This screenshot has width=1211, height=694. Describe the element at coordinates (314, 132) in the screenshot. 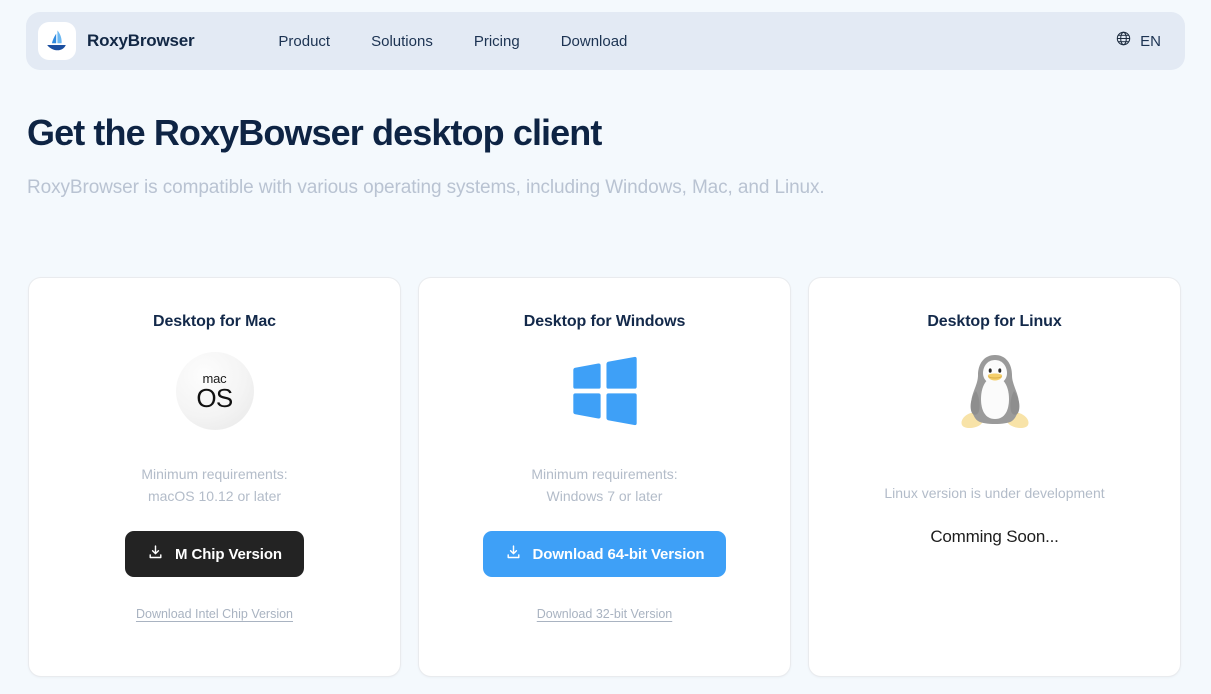

I see `page-title: Get the RoxyBowser desktop client` at that location.